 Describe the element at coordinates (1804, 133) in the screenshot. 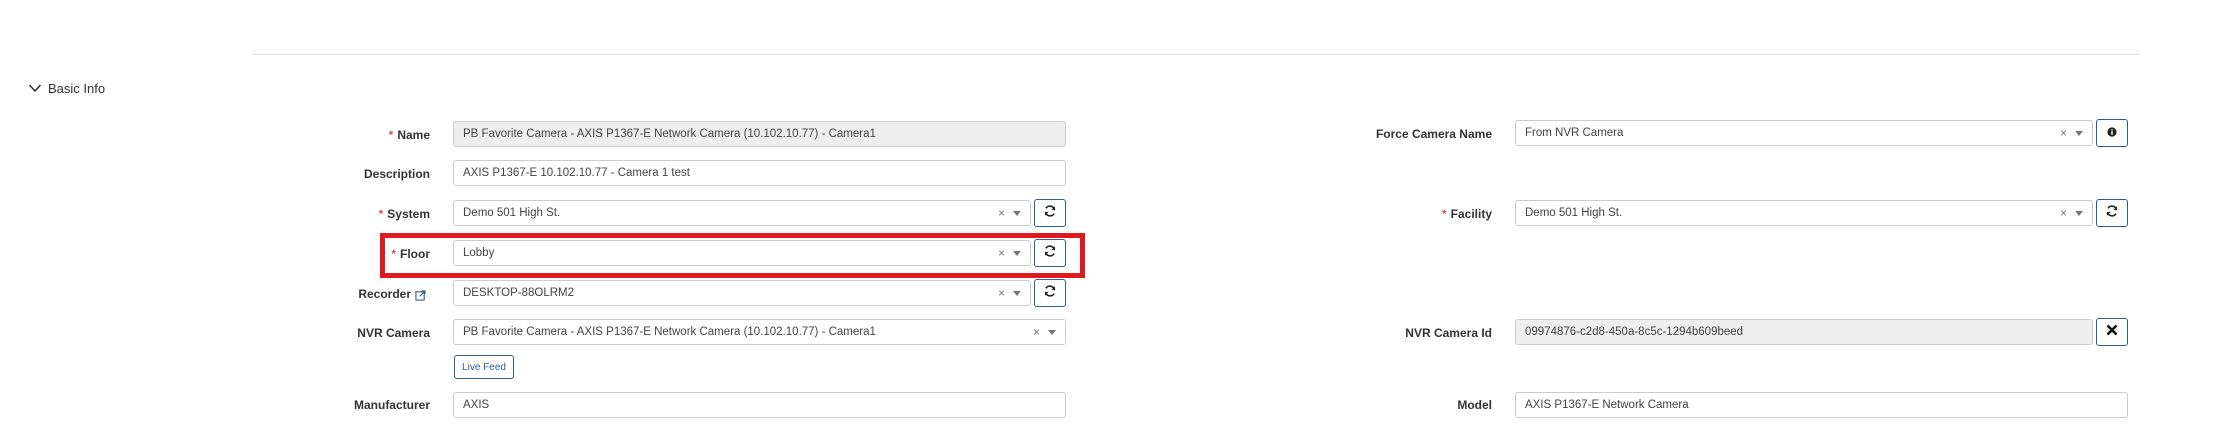

I see `force-camera-name-select: From NVR Camera ×` at that location.